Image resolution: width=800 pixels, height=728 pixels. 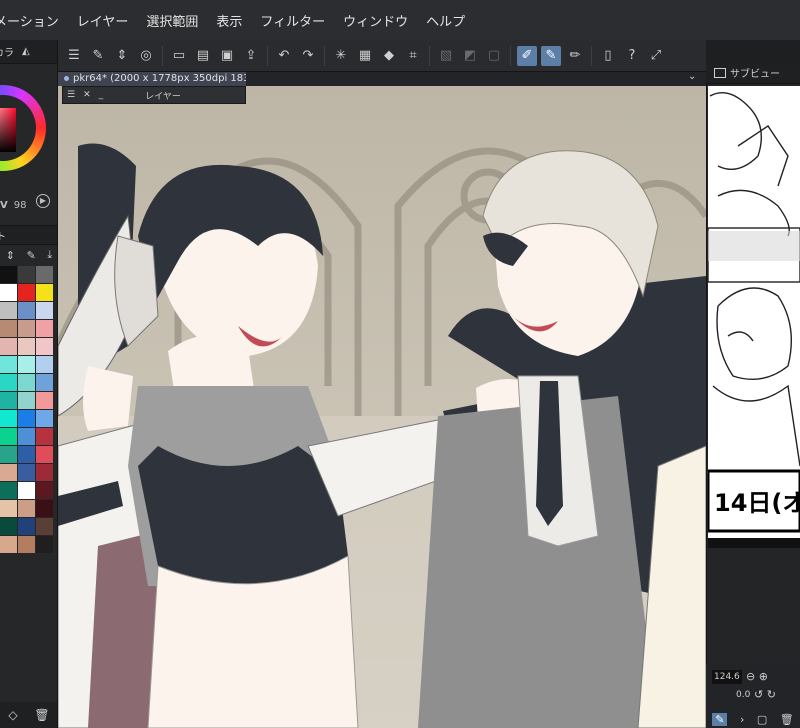 What do you see at coordinates (494, 56) in the screenshot?
I see `grid-frame-icon: ▢` at bounding box center [494, 56].